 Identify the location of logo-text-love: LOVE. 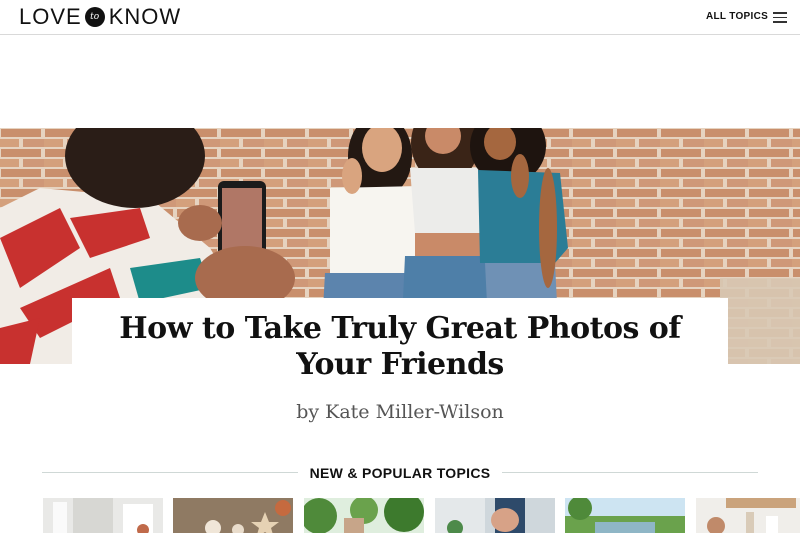
(50, 16).